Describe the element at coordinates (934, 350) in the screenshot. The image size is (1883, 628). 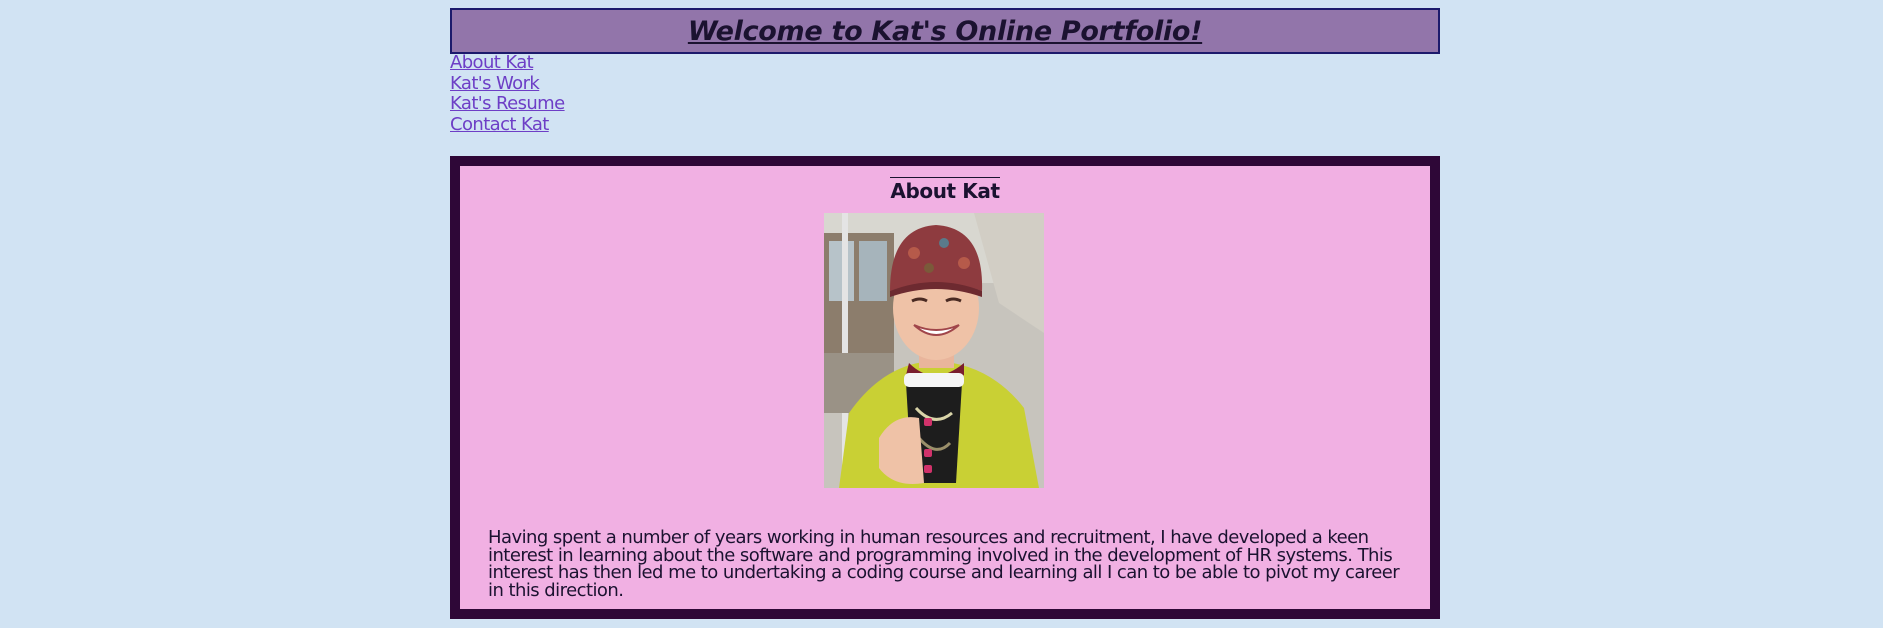
I see `profile-photo` at that location.